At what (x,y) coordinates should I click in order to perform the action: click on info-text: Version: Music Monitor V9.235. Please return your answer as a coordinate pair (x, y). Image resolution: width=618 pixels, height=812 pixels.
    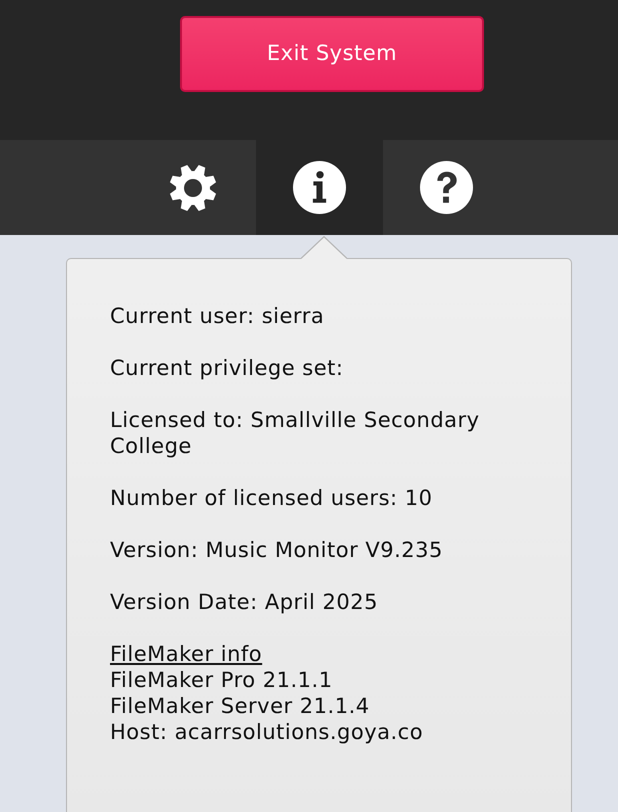
    Looking at the image, I should click on (277, 550).